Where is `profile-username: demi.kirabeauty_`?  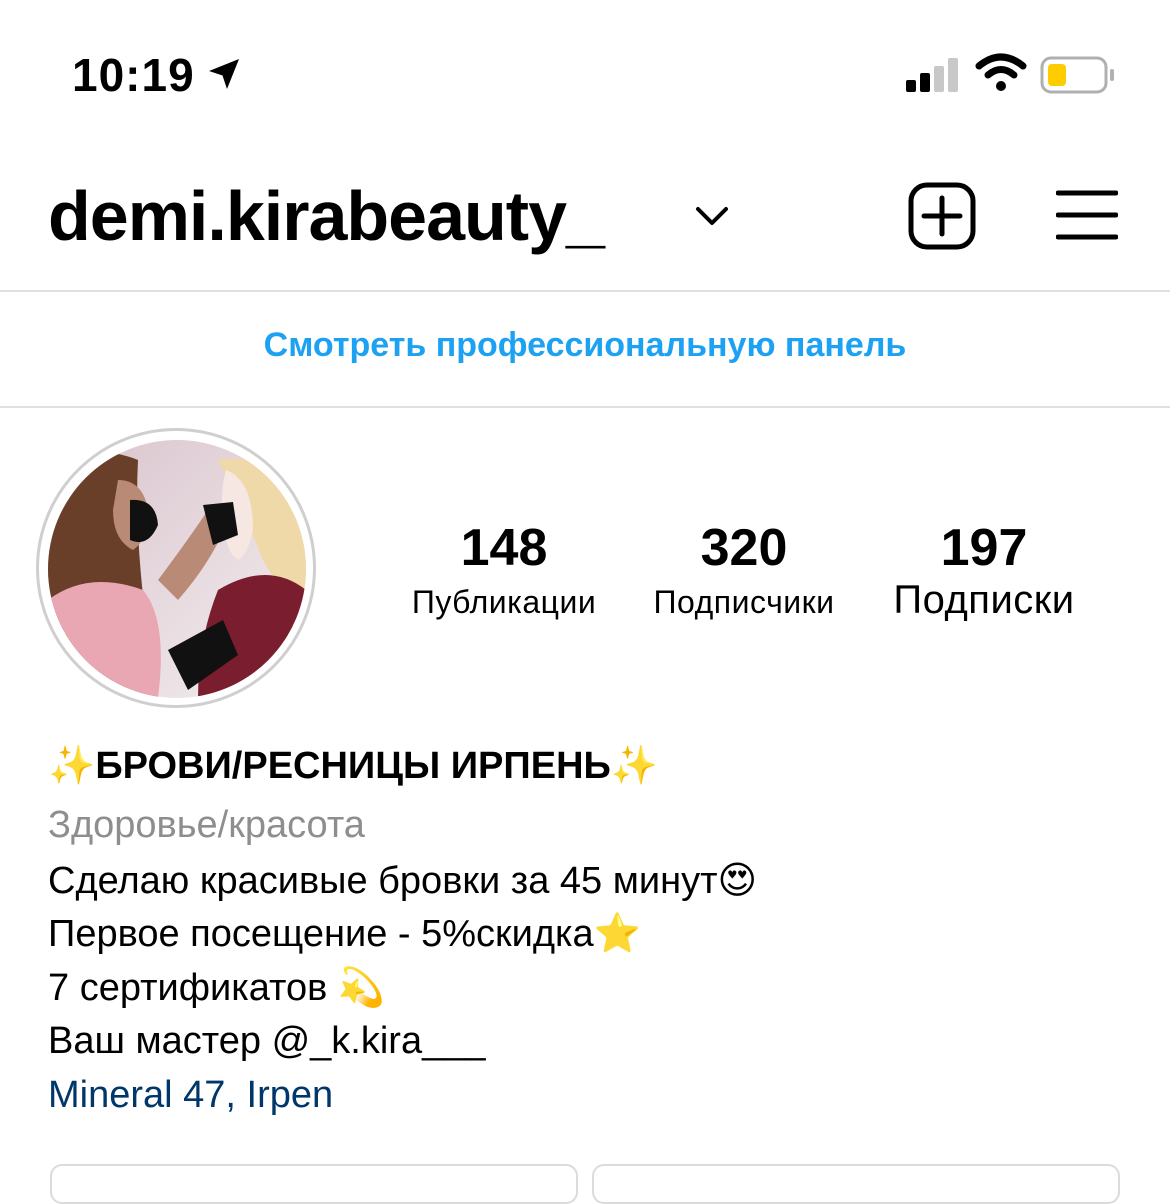 profile-username: demi.kirabeauty_ is located at coordinates (326, 216).